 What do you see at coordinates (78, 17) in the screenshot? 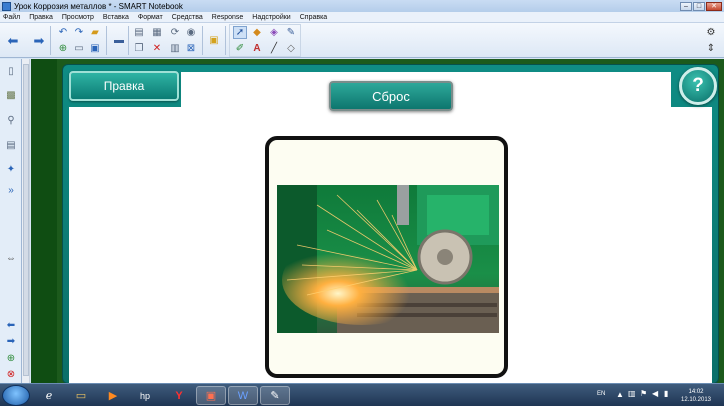
I see `menu-view: Просмотр` at bounding box center [78, 17].